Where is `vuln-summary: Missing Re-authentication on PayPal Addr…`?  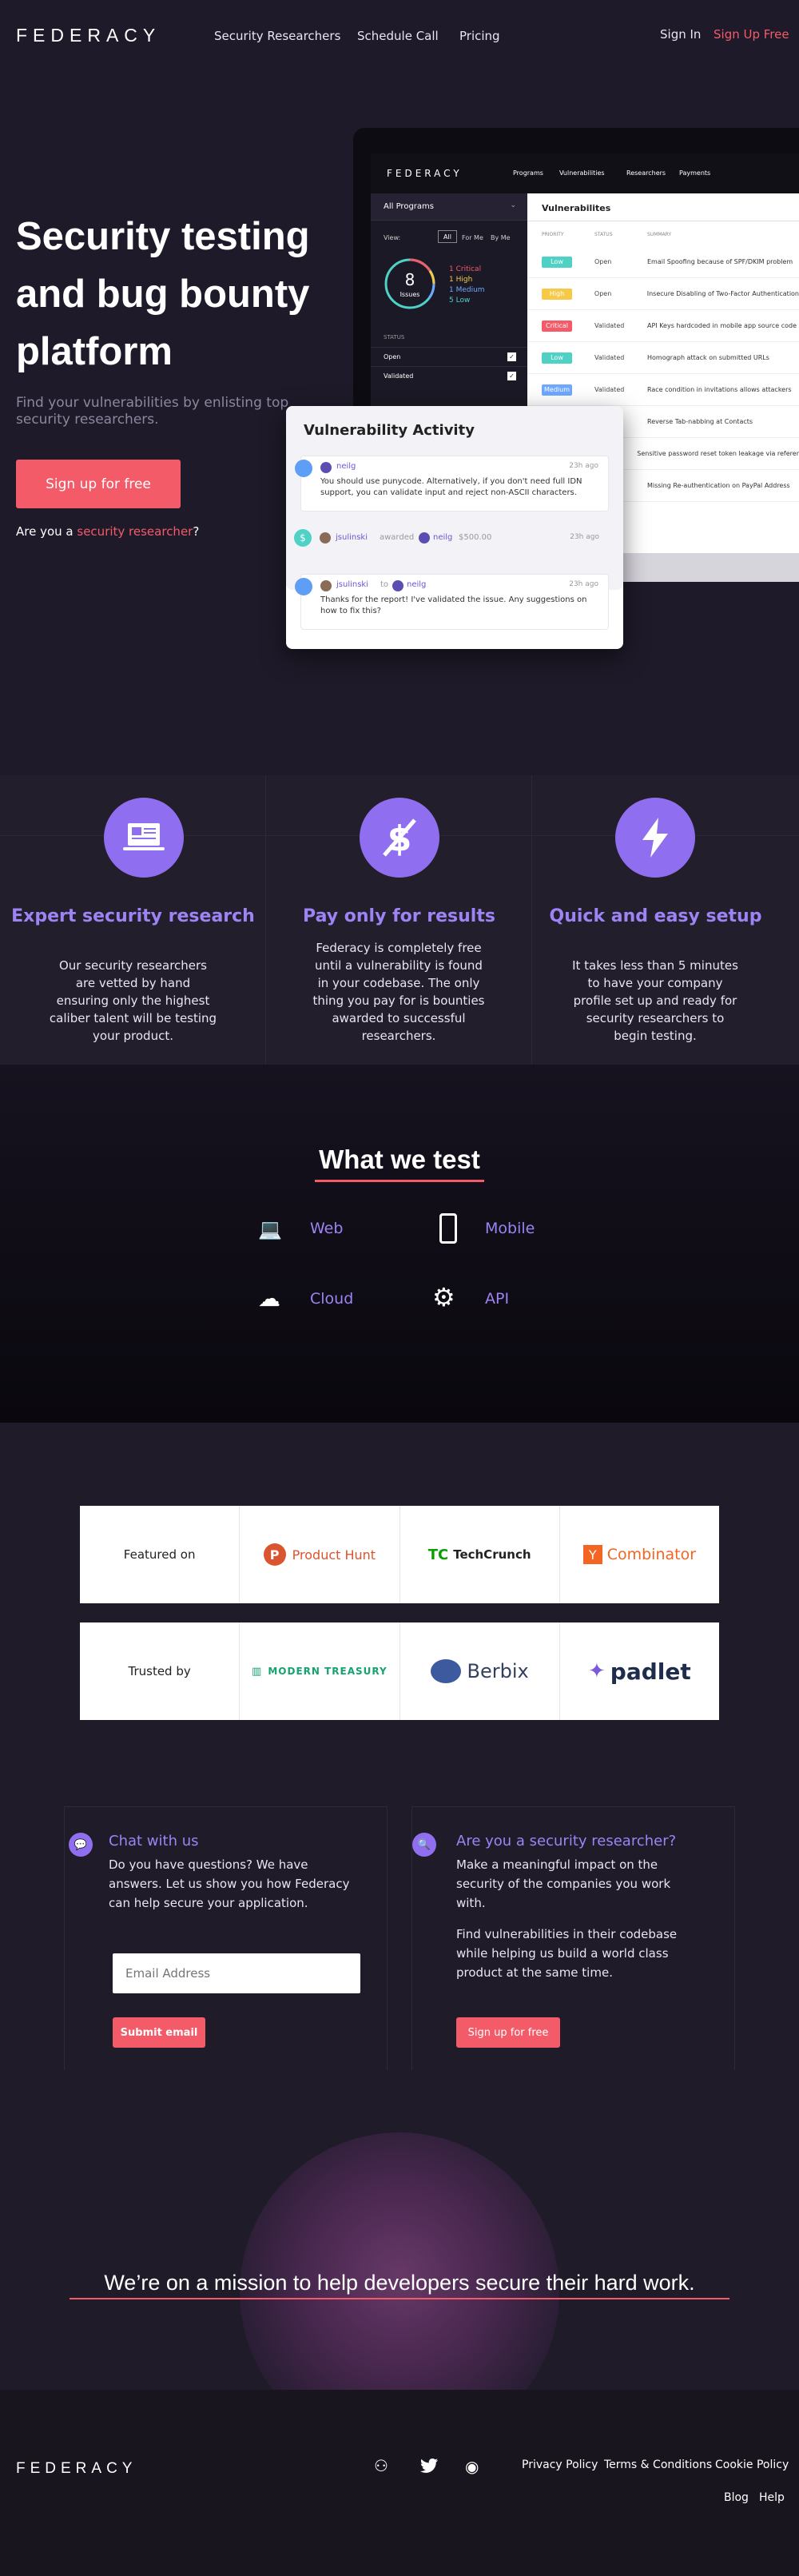 vuln-summary: Missing Re-authentication on PayPal Addr… is located at coordinates (718, 485).